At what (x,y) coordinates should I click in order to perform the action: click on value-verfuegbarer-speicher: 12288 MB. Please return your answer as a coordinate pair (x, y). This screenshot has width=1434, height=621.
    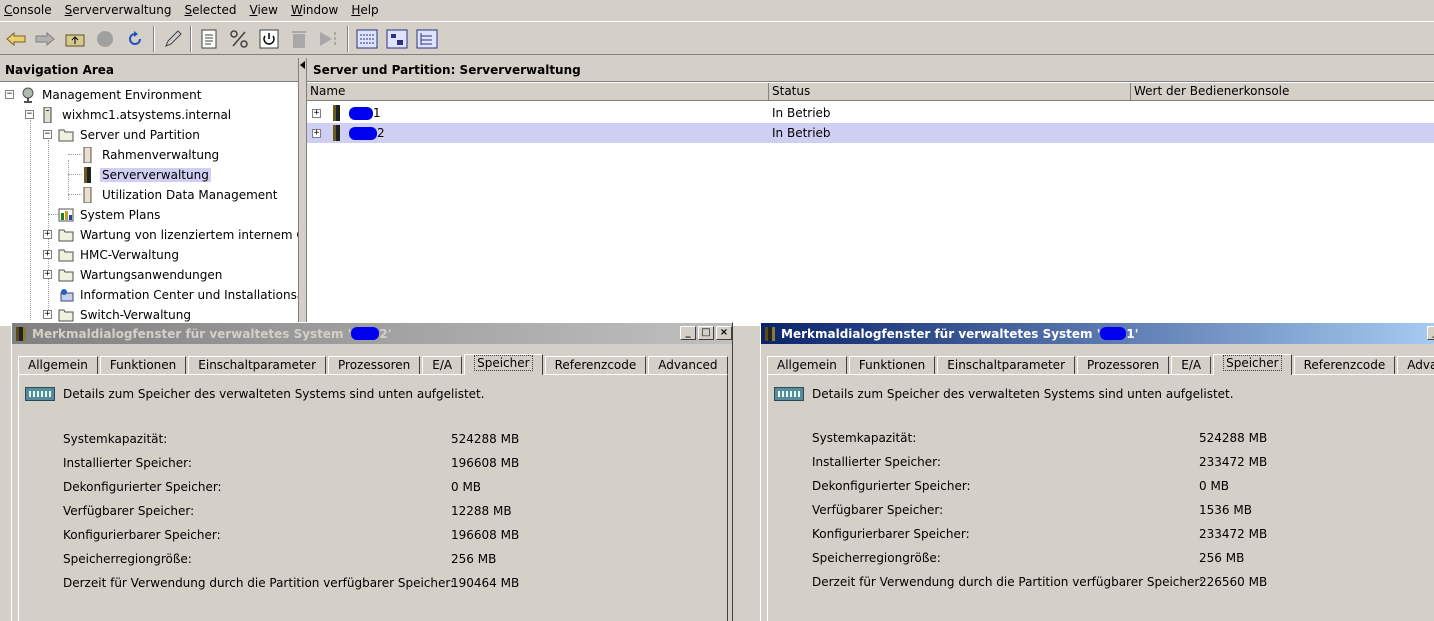
    Looking at the image, I should click on (481, 511).